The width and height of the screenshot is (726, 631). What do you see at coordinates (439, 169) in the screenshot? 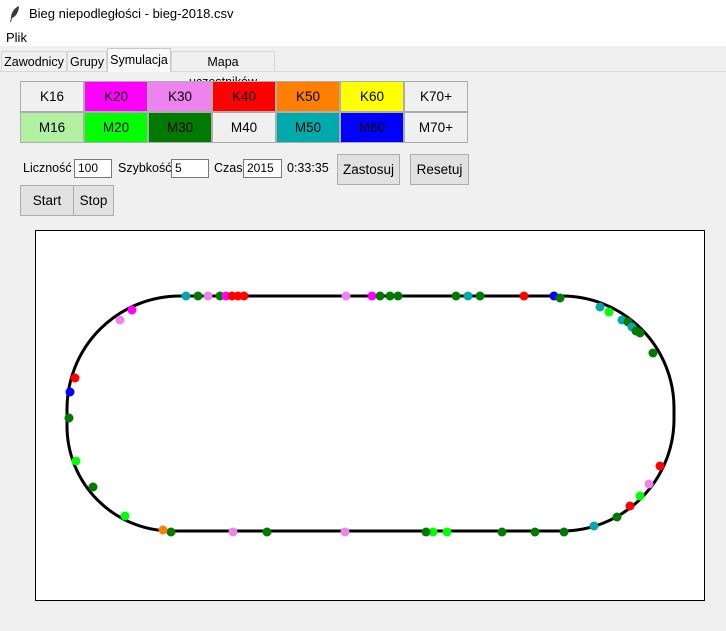
I see `reset-button: Resetuj` at bounding box center [439, 169].